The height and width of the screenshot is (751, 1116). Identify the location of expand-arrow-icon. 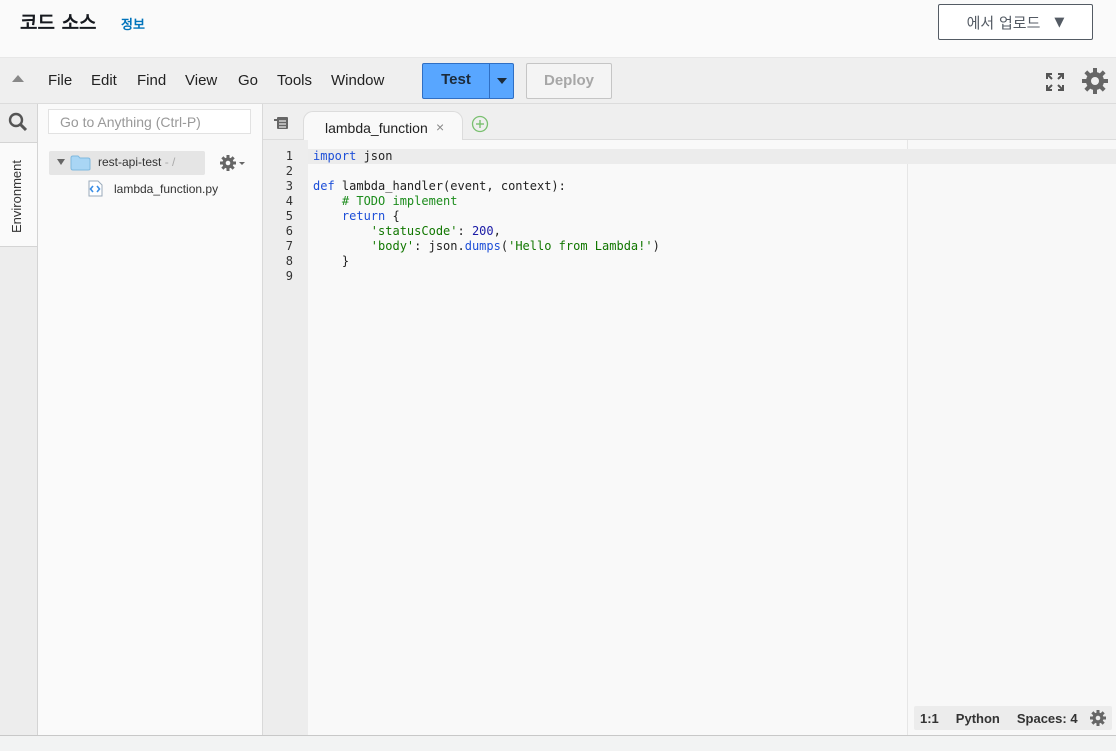
(61, 162).